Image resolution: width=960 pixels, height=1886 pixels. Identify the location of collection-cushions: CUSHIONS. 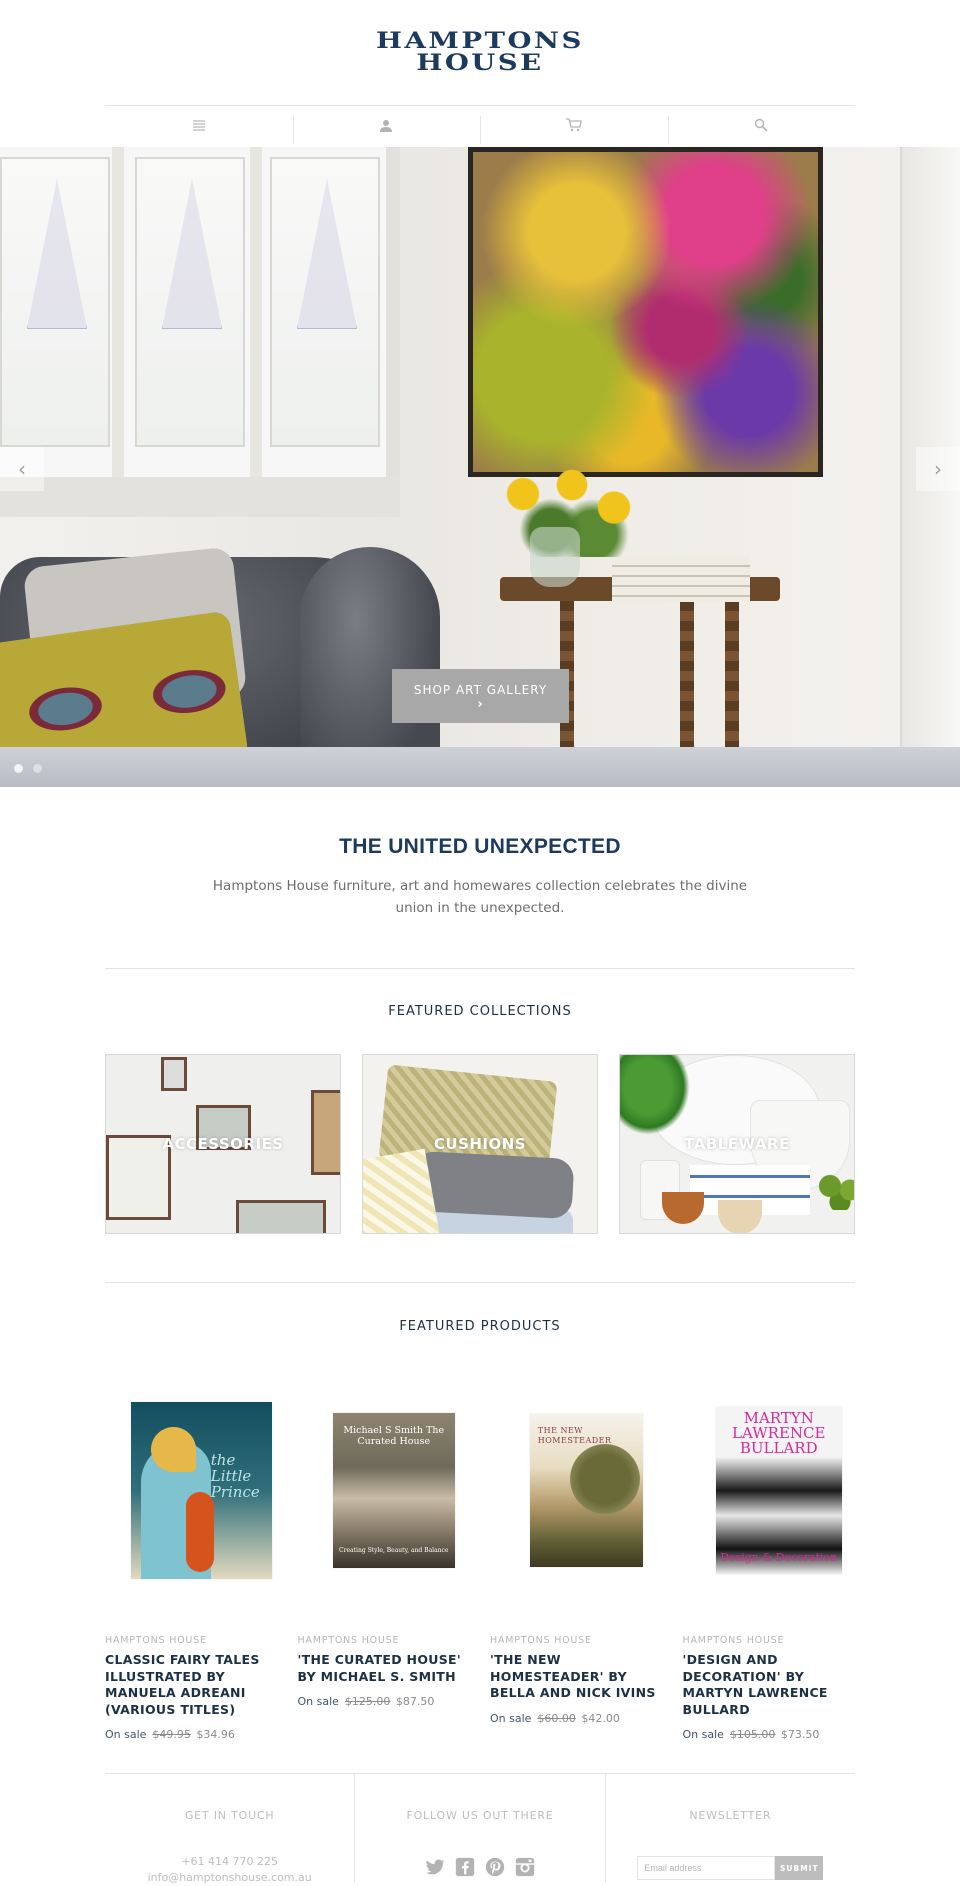
(480, 1144).